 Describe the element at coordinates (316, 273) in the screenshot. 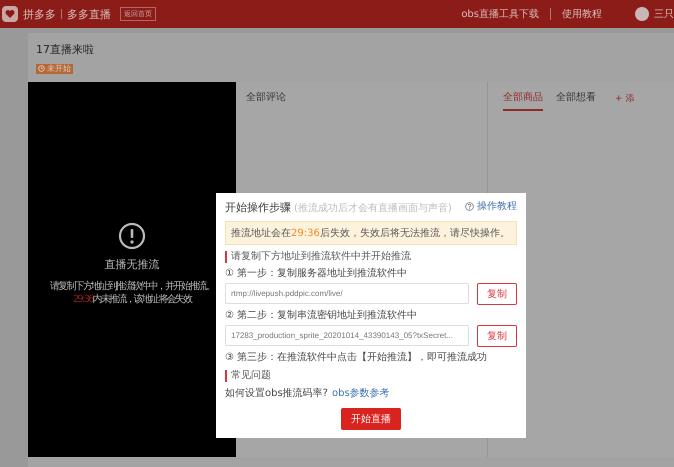

I see `step-label: ① 第一步：复制服务器地址到推流软件中` at that location.